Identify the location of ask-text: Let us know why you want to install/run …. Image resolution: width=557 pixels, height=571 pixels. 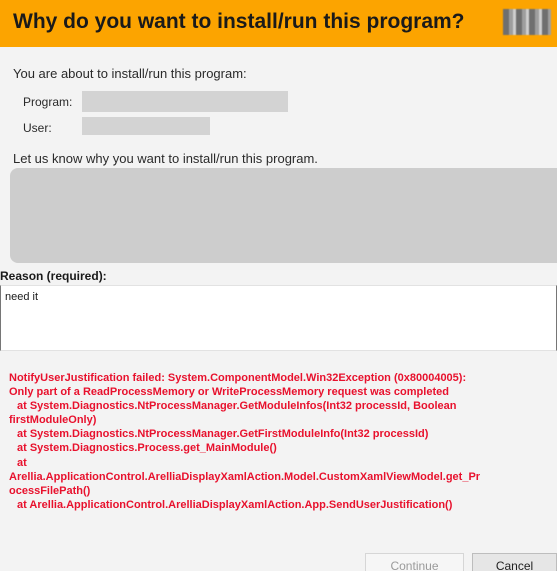
(165, 158).